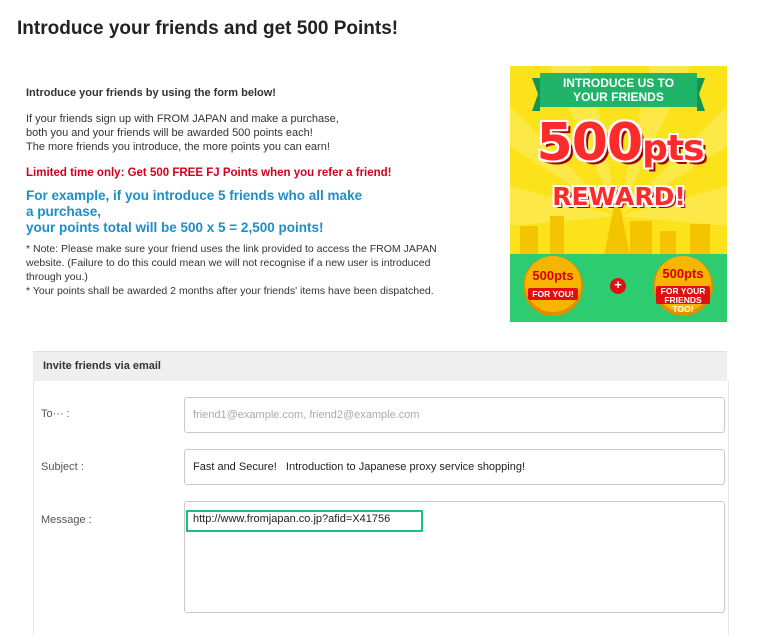 The image size is (761, 635). Describe the element at coordinates (553, 275) in the screenshot. I see `coin-left-value: 500pts` at that location.